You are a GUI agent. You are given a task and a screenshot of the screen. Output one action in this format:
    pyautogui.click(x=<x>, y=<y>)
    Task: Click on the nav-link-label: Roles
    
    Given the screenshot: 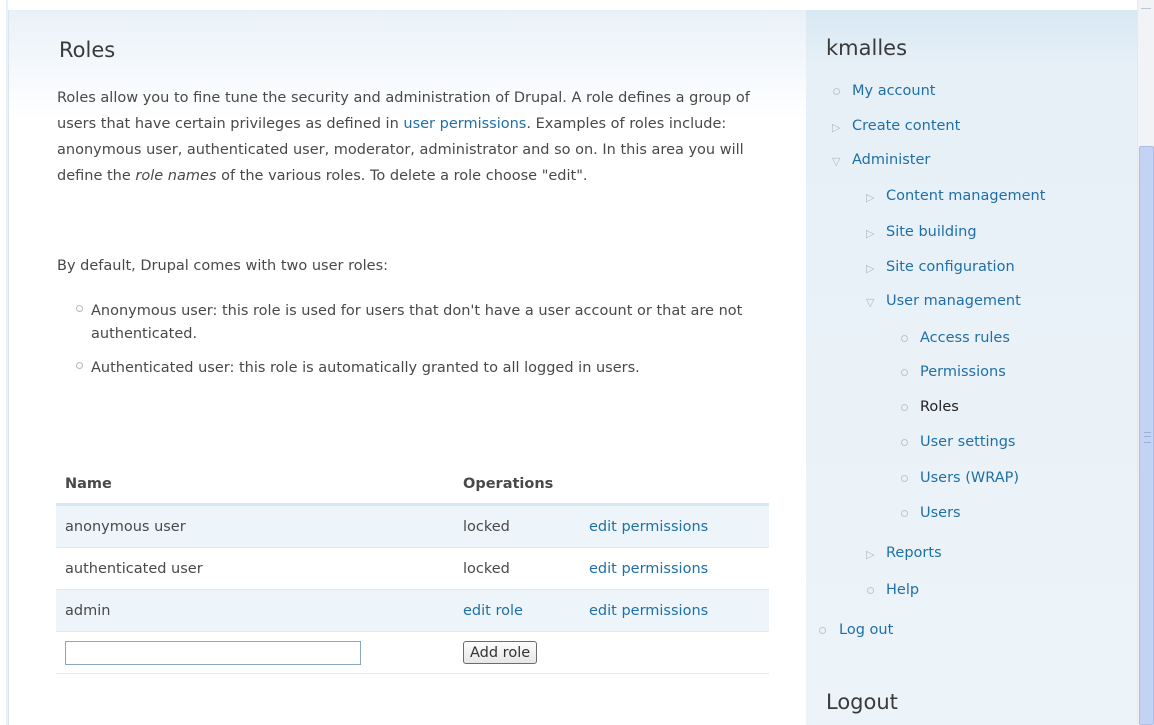 What is the action you would take?
    pyautogui.click(x=939, y=407)
    